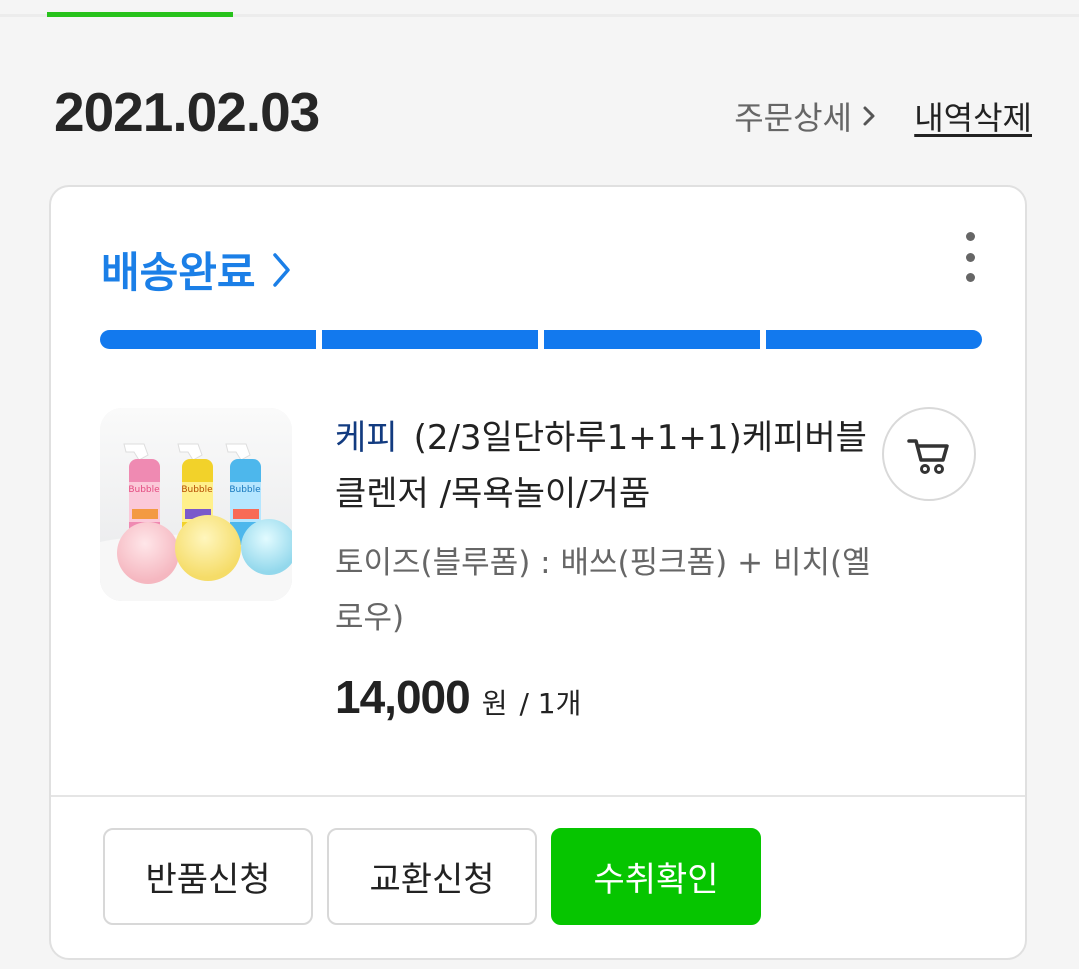 The width and height of the screenshot is (1079, 969). What do you see at coordinates (178, 272) in the screenshot?
I see `delivery-status-label: 배송완료` at bounding box center [178, 272].